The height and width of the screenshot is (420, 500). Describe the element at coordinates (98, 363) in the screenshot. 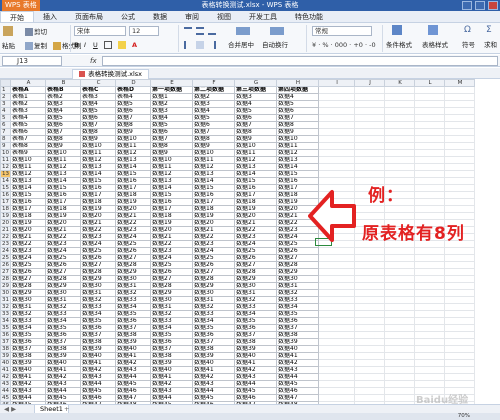

I see `cell: 数据41` at that location.